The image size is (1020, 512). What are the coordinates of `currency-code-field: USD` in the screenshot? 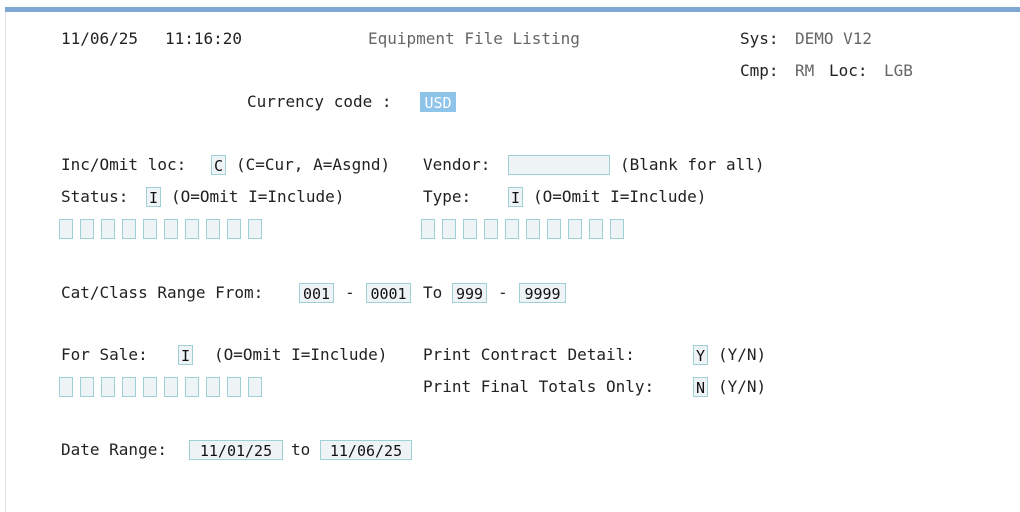 It's located at (438, 102).